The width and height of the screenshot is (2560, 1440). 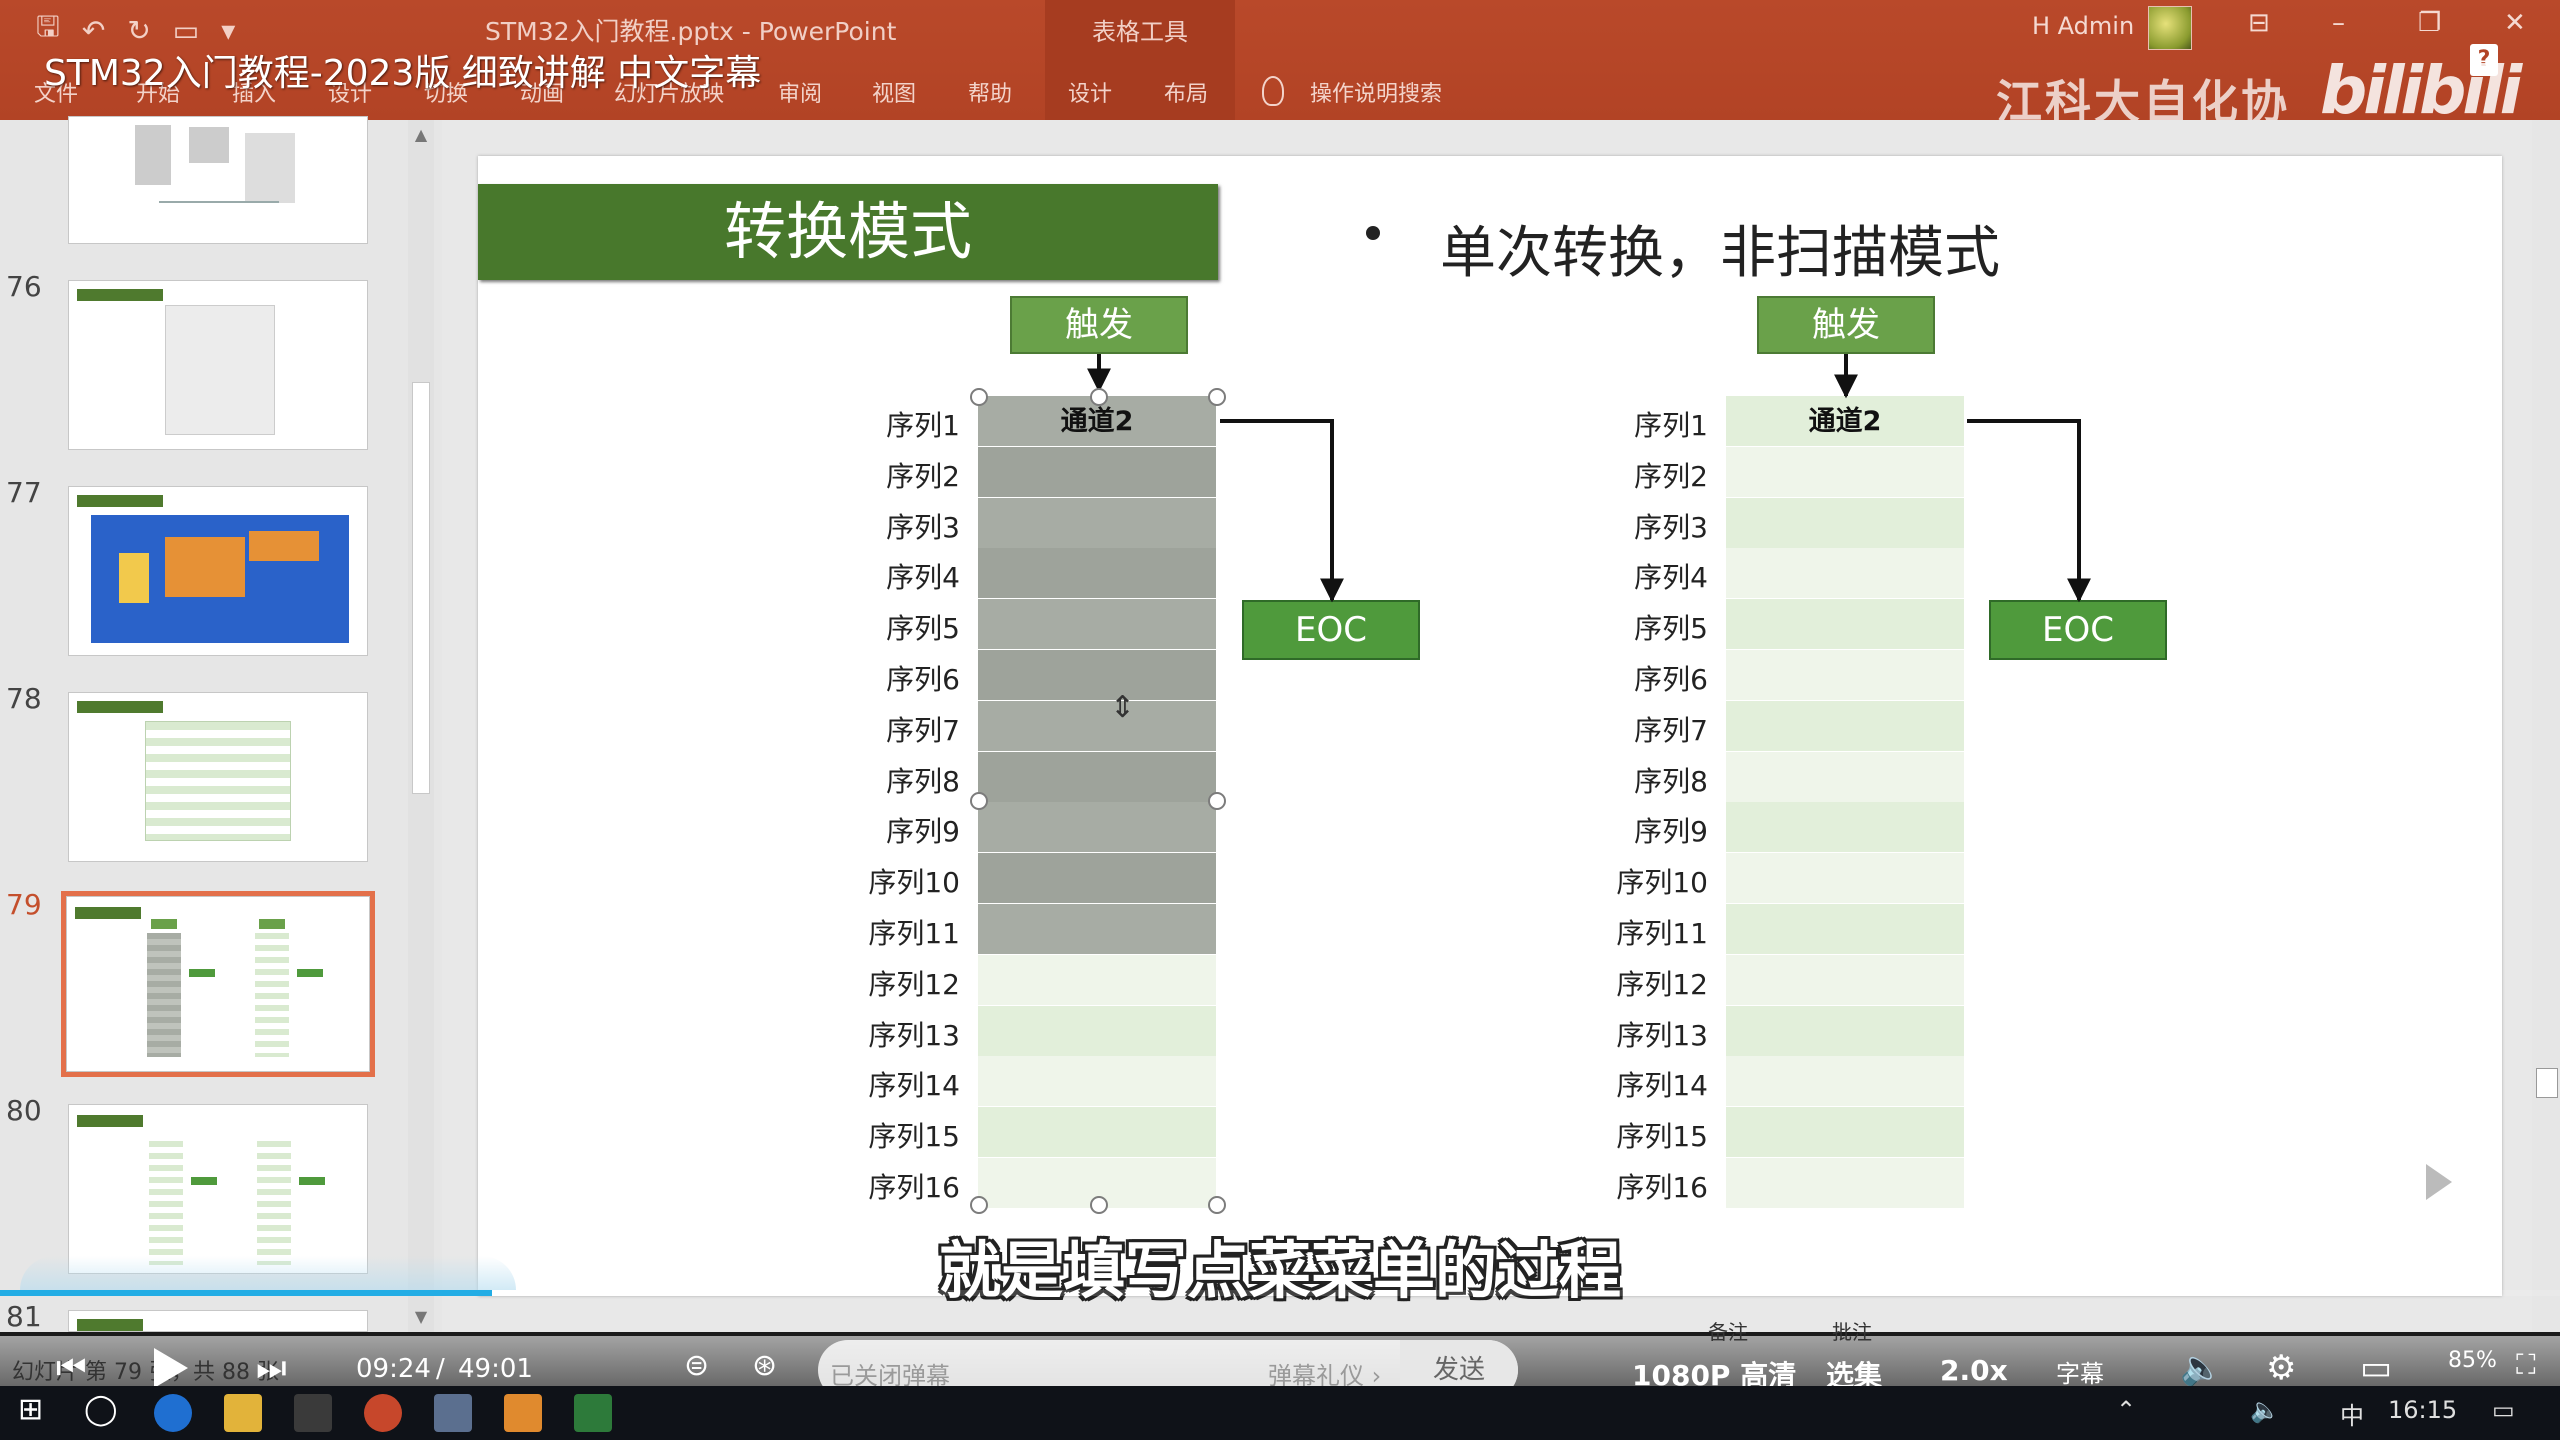 What do you see at coordinates (2126, 1410) in the screenshot?
I see `tray-chevron-icon: ⌃` at bounding box center [2126, 1410].